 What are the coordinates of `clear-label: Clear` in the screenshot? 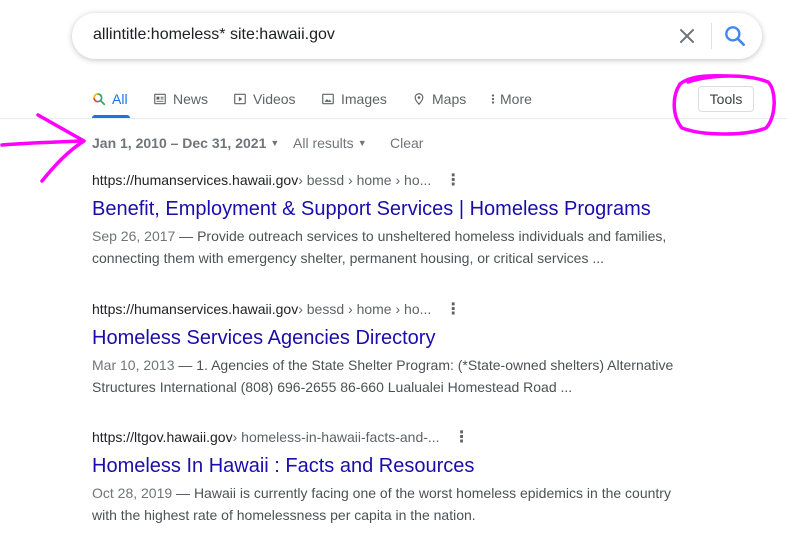 It's located at (407, 143).